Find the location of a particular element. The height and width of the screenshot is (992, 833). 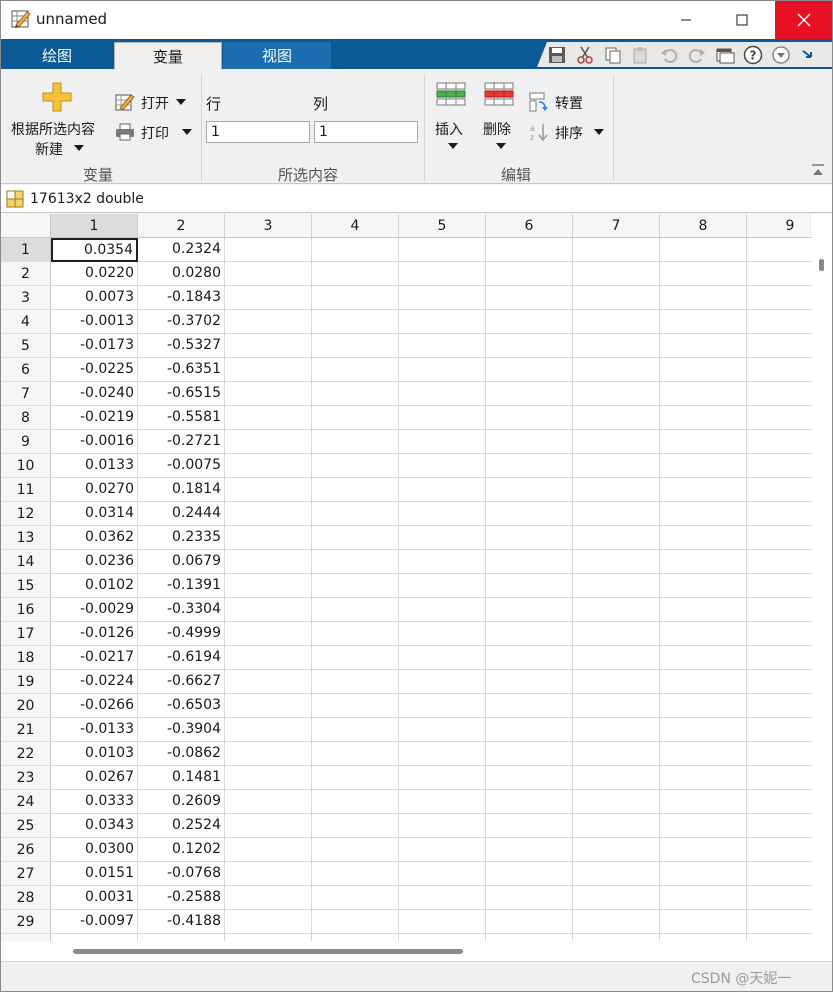

grid-cell: 0.0343 is located at coordinates (94, 826).